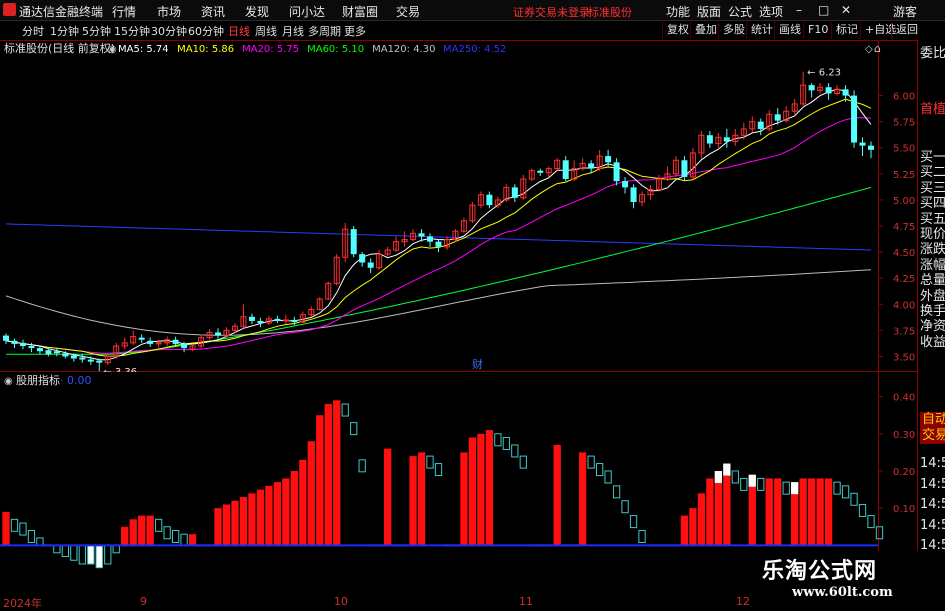  Describe the element at coordinates (932, 420) in the screenshot. I see `side-panel-item: 自动` at that location.